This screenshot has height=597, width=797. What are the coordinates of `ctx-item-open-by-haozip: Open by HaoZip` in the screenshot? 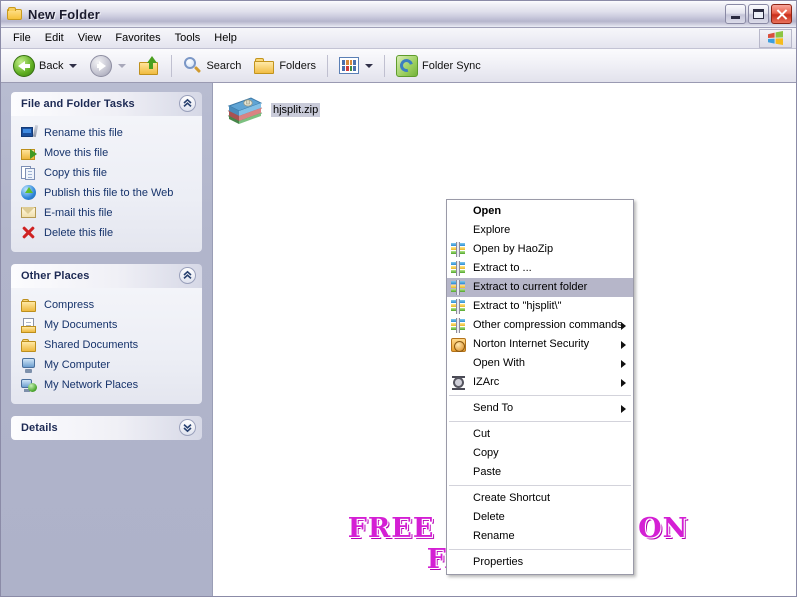 It's located at (540, 249).